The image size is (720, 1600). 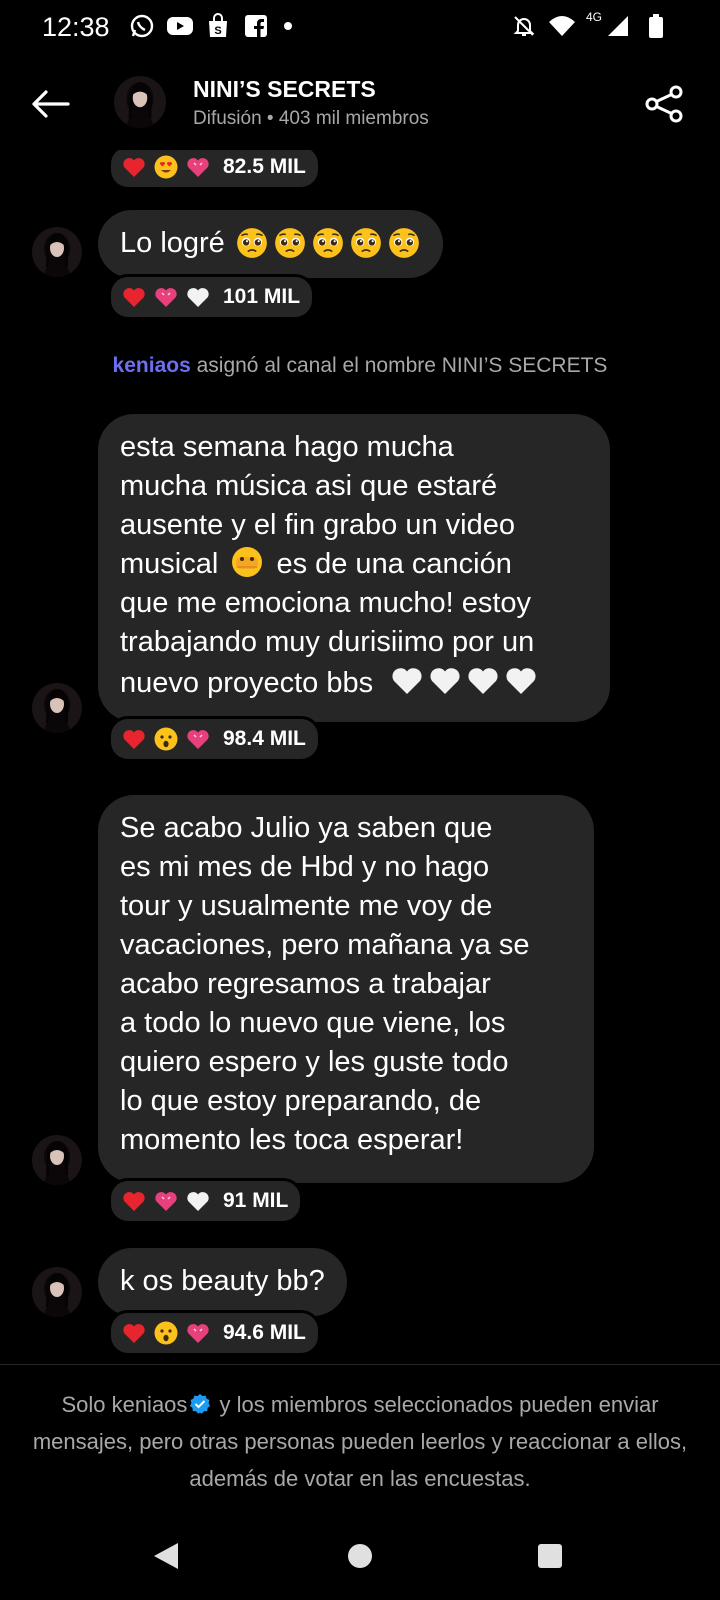 I want to click on message-reactions: 91 MIL, so click(x=206, y=1201).